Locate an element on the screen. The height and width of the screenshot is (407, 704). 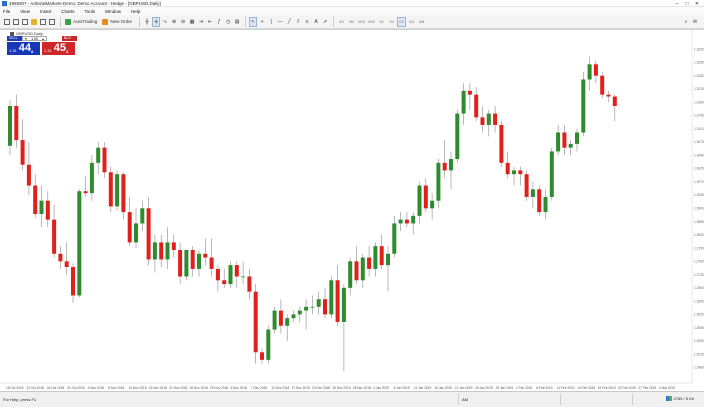
time-axis-label: 24 Jan 2019 is located at coordinates (484, 388).